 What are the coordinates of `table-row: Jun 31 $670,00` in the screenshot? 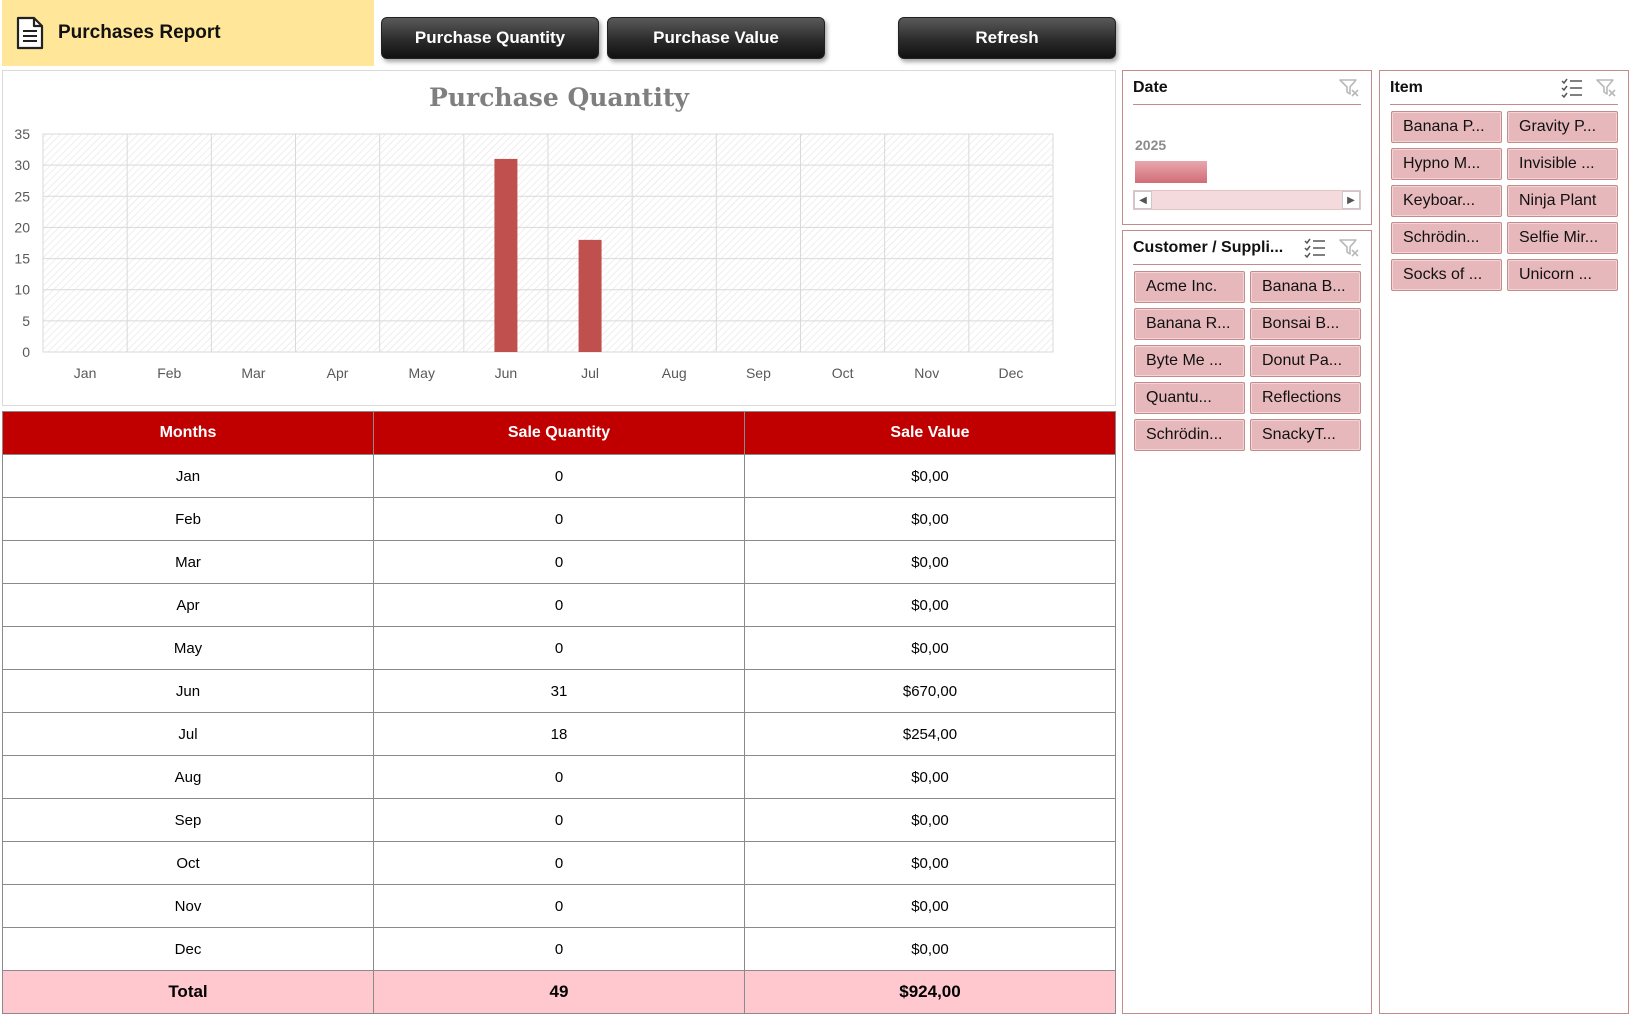 It's located at (559, 691).